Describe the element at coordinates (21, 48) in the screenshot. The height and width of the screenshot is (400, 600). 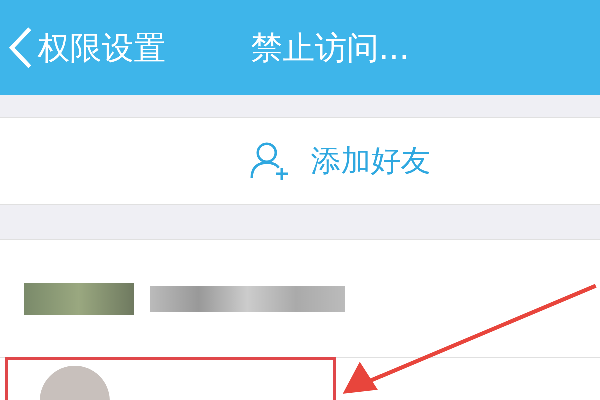
I see `chevron-left-icon` at that location.